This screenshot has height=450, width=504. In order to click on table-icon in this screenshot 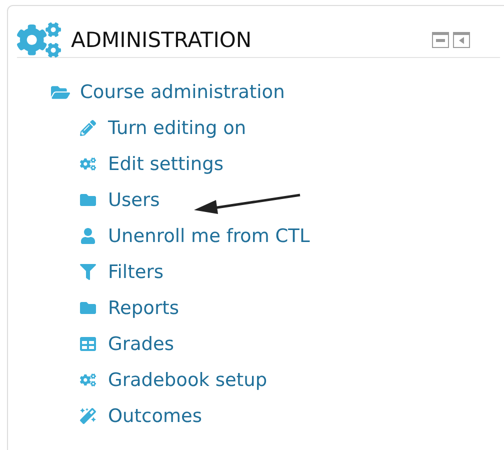, I will do `click(88, 344)`.